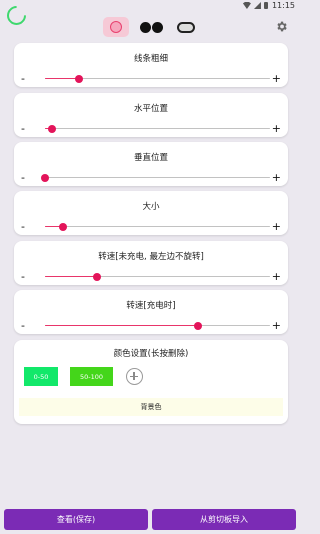 Image resolution: width=320 pixels, height=534 pixels. What do you see at coordinates (246, 5) in the screenshot?
I see `wifi-icon` at bounding box center [246, 5].